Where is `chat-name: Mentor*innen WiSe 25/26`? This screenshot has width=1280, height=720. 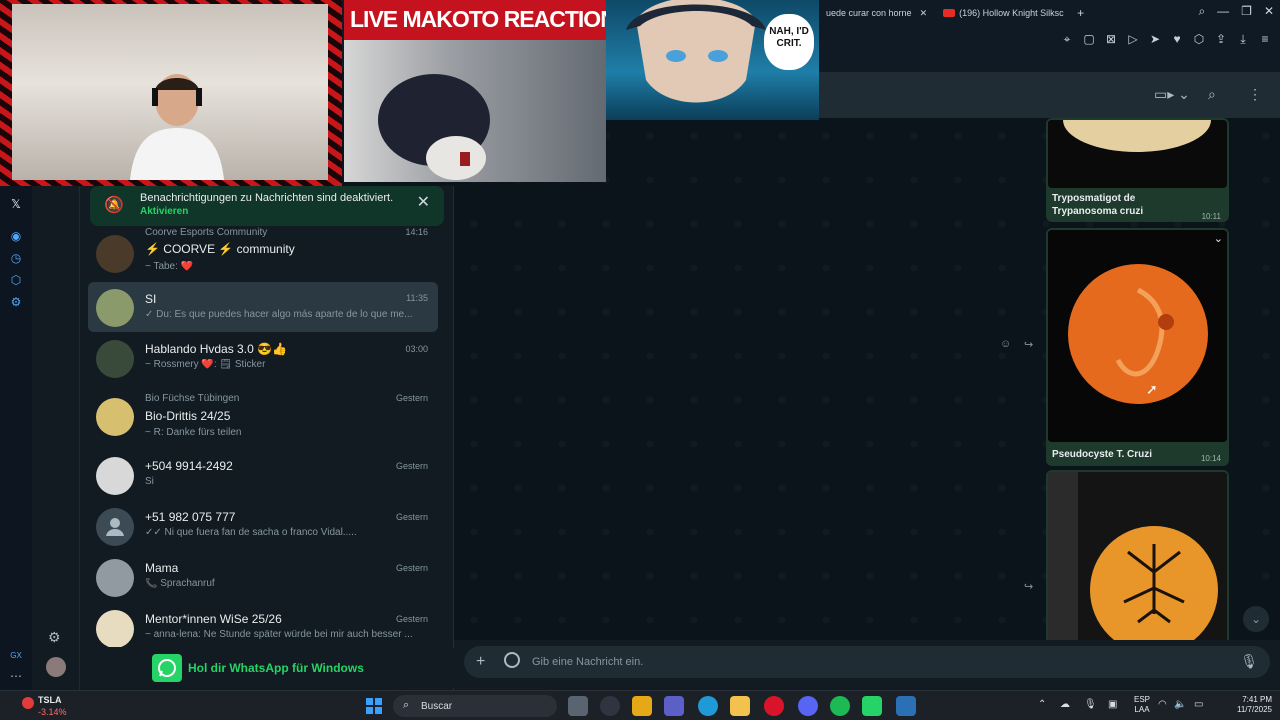 chat-name: Mentor*innen WiSe 25/26 is located at coordinates (213, 619).